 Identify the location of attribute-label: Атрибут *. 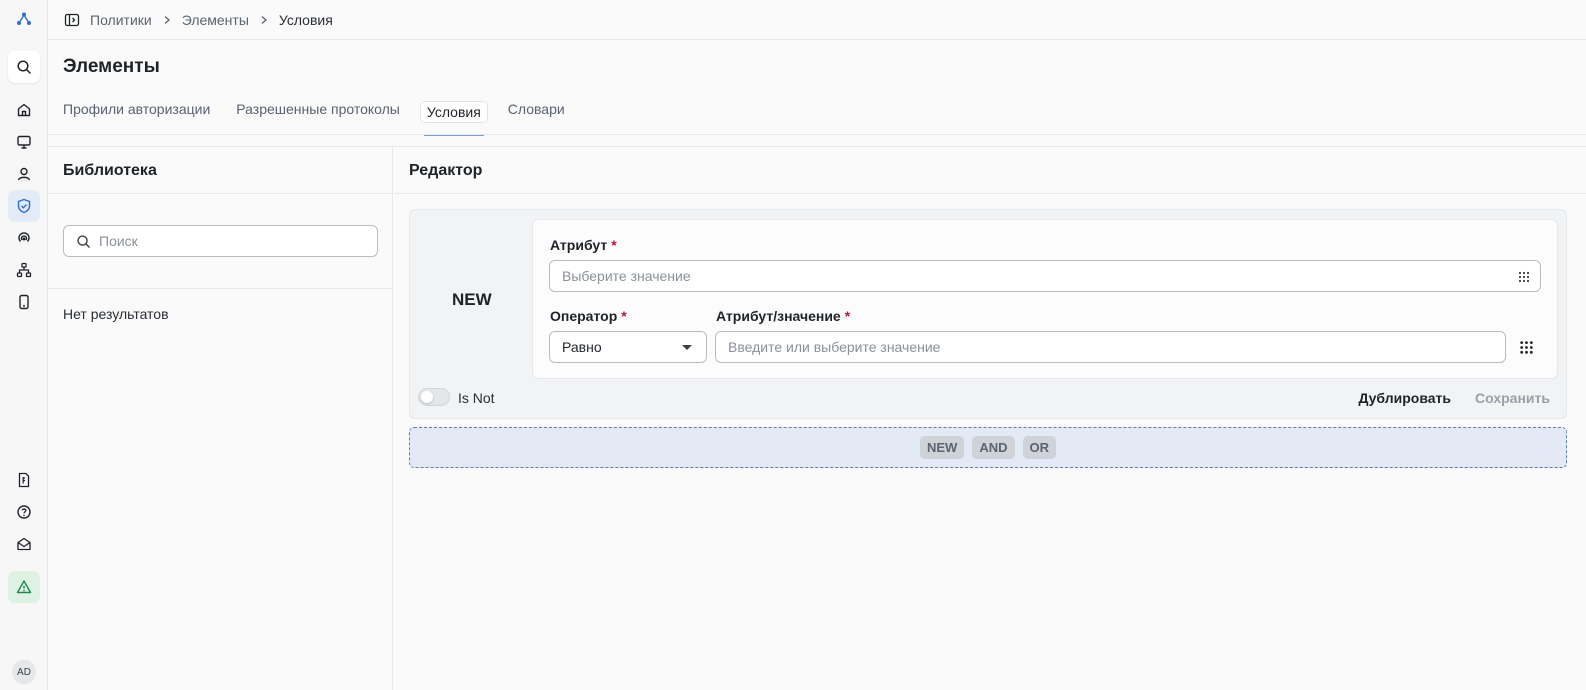
(583, 245).